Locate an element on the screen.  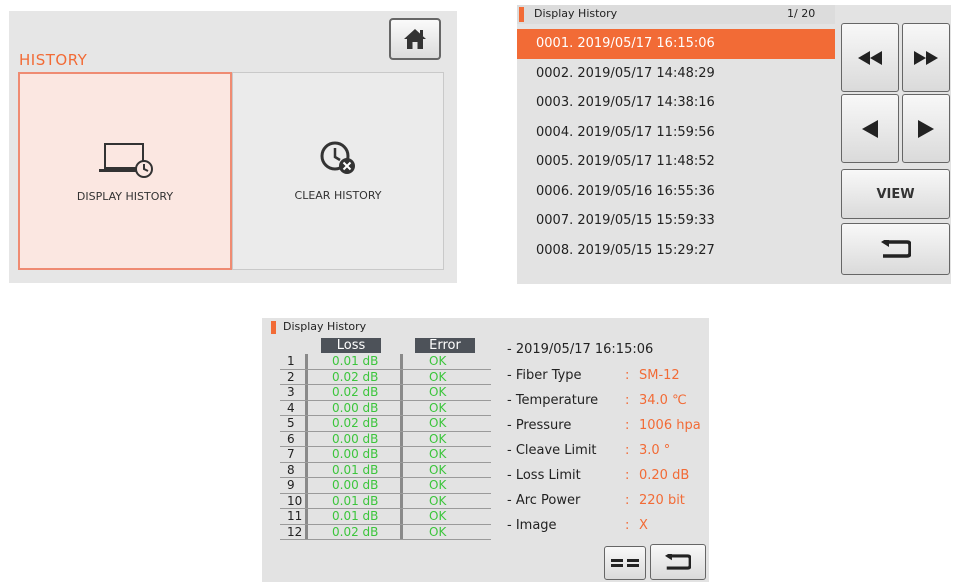
fiber-image-button is located at coordinates (625, 563).